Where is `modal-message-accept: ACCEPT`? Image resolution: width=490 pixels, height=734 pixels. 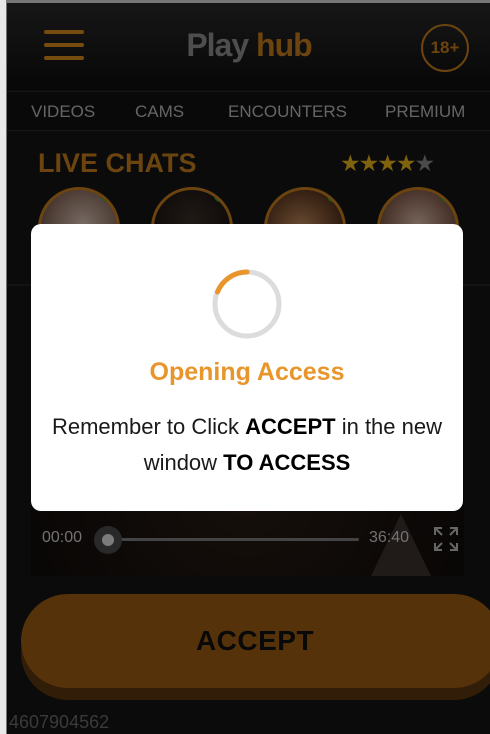
modal-message-accept: ACCEPT is located at coordinates (290, 426).